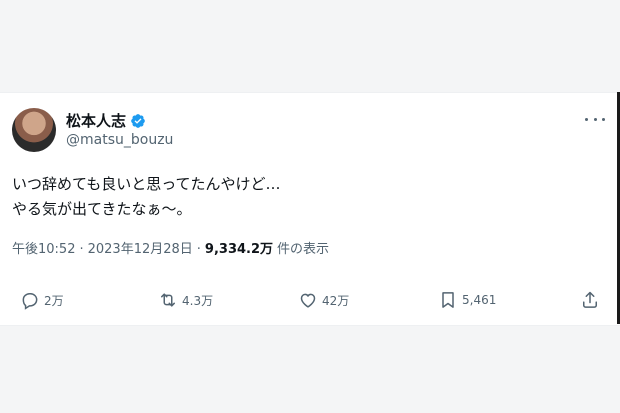 This screenshot has width=620, height=413. I want to click on tweet-meta: 午後10:52 · 2023年12月28日 · 9,334.2万 件の表示, so click(170, 247).